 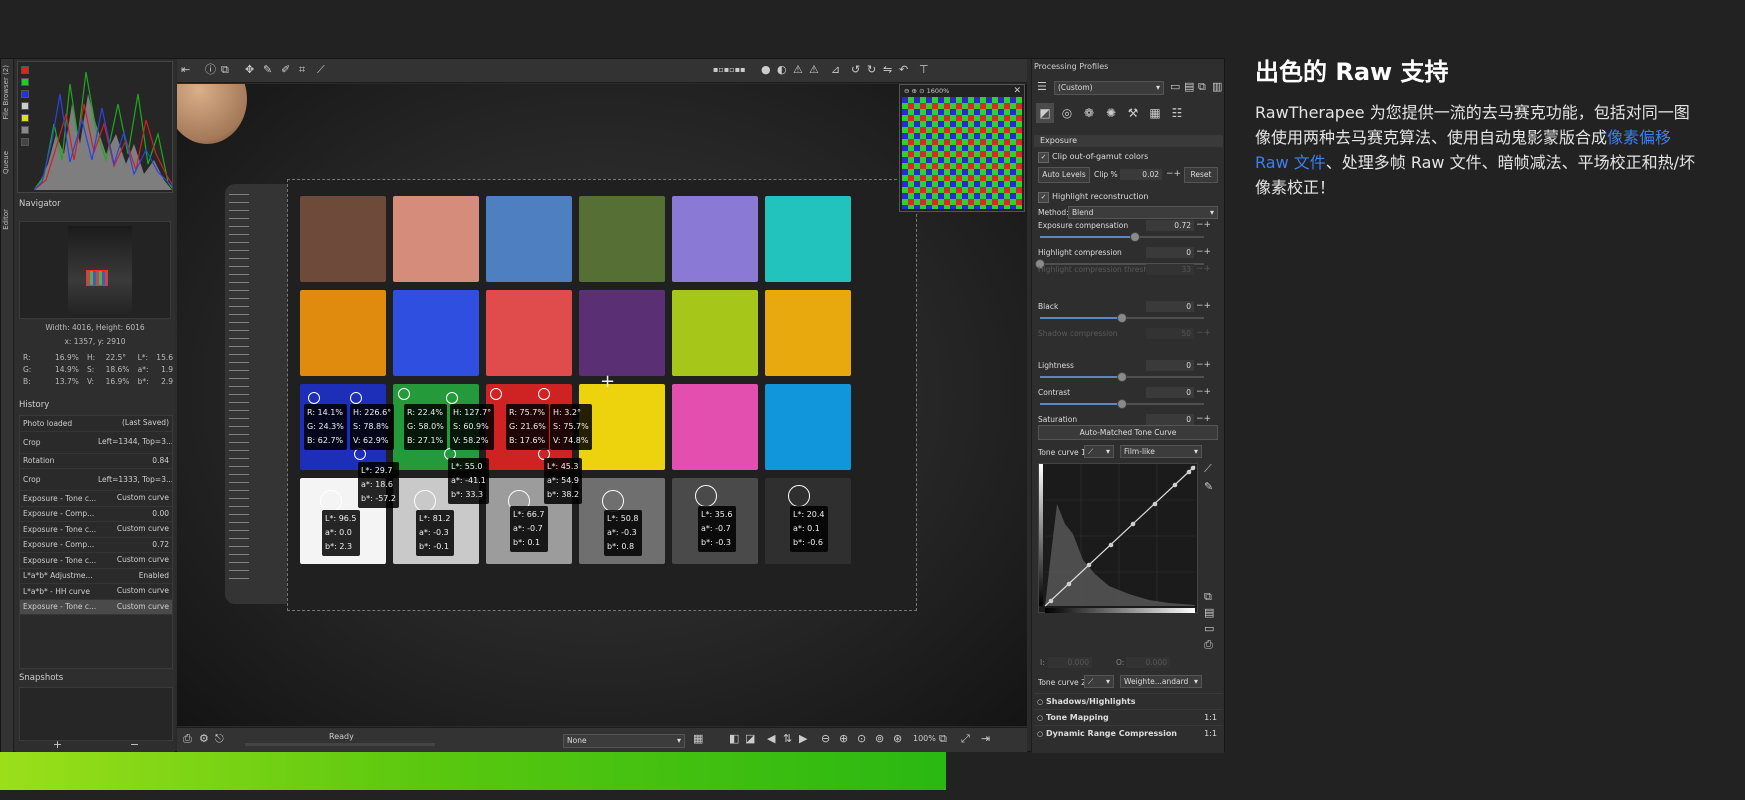 What do you see at coordinates (204, 739) in the screenshot?
I see `queue-icon: ⚙` at bounding box center [204, 739].